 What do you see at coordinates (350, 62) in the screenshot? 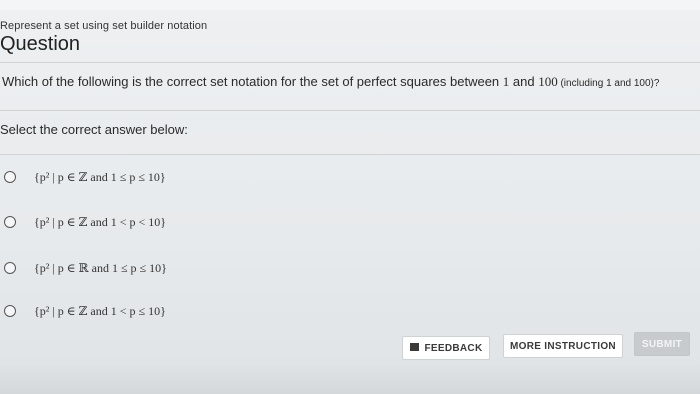
I see `header-divider` at bounding box center [350, 62].